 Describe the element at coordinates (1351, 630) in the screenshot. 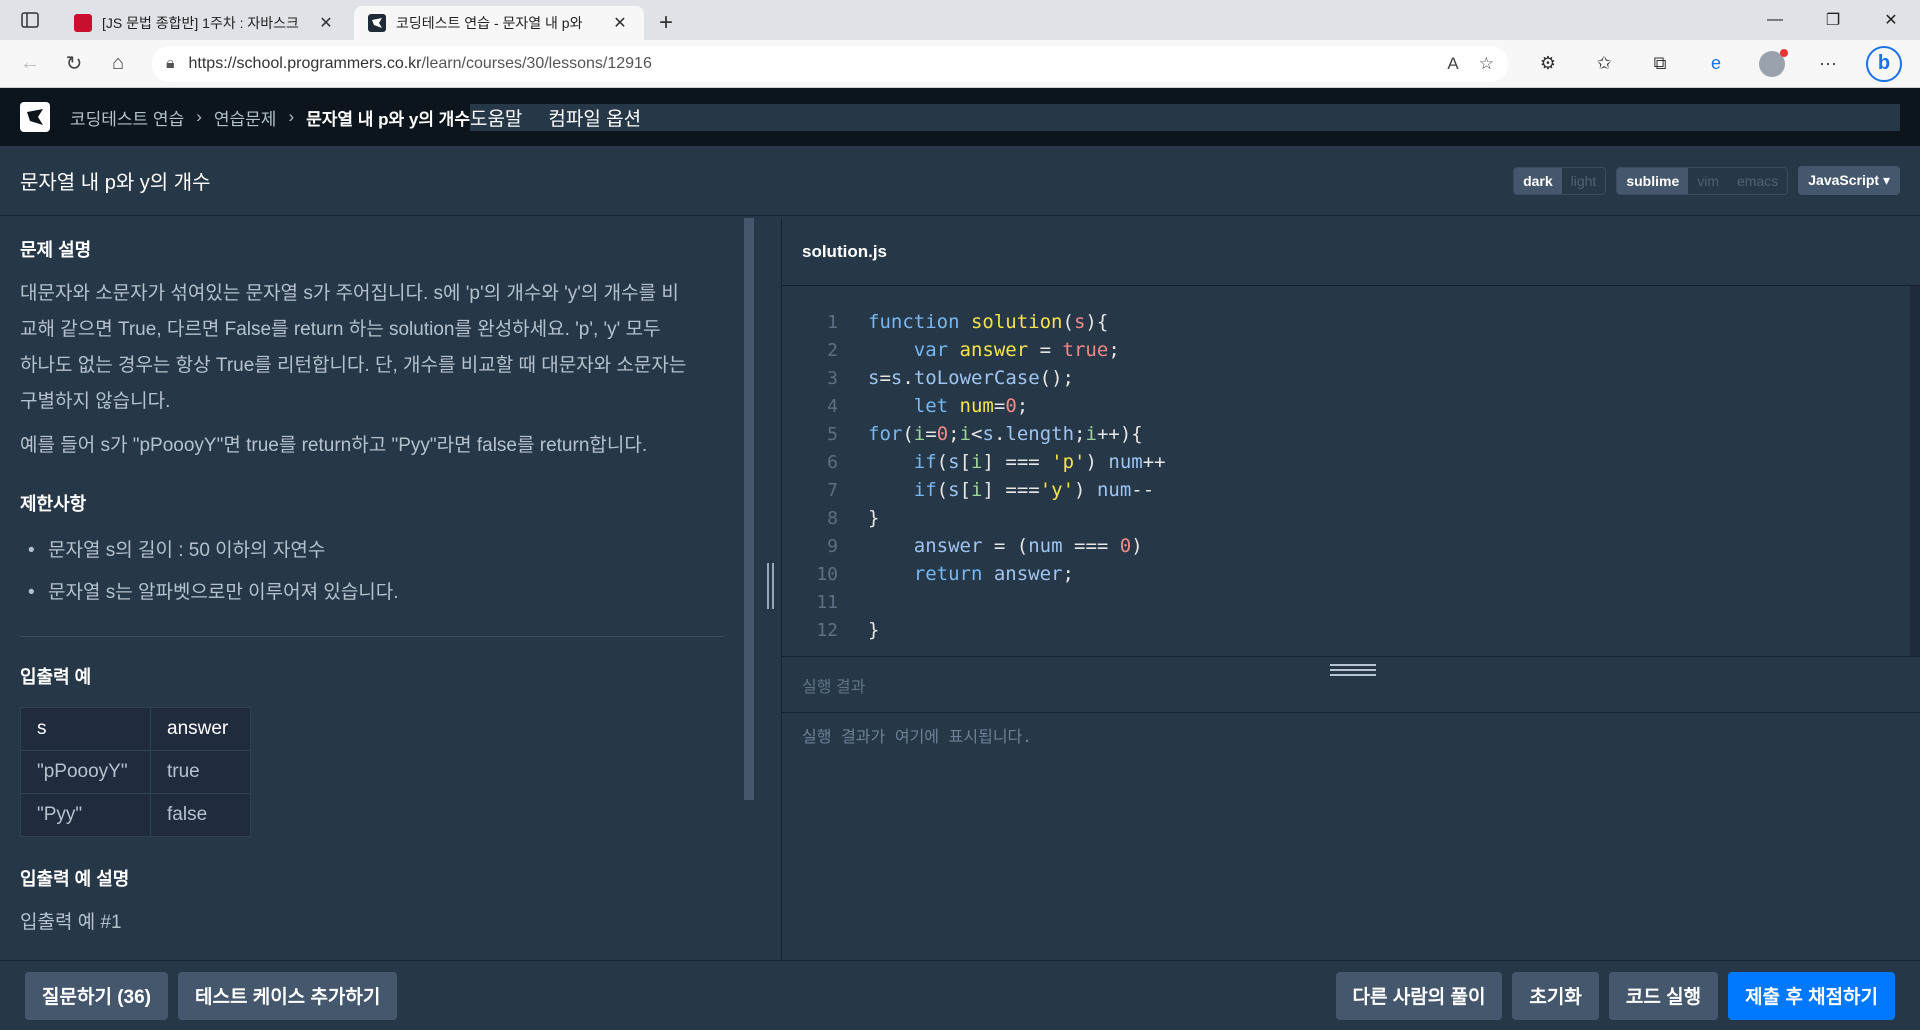

I see `code-line: 12}` at that location.